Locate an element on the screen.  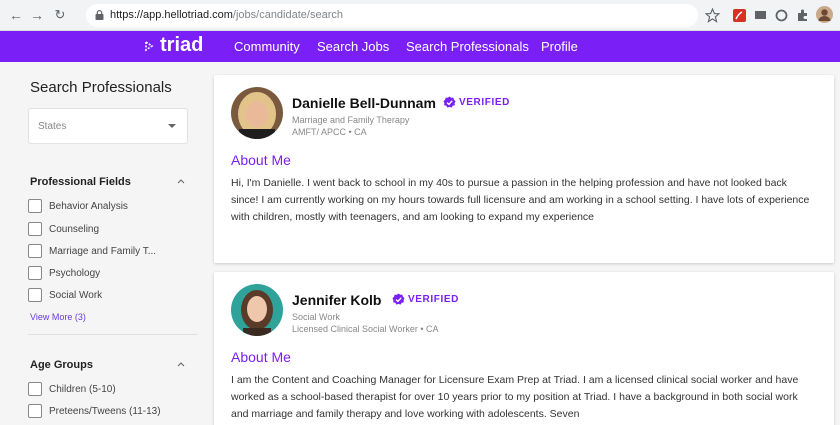
circle-extension-icon is located at coordinates (781, 15).